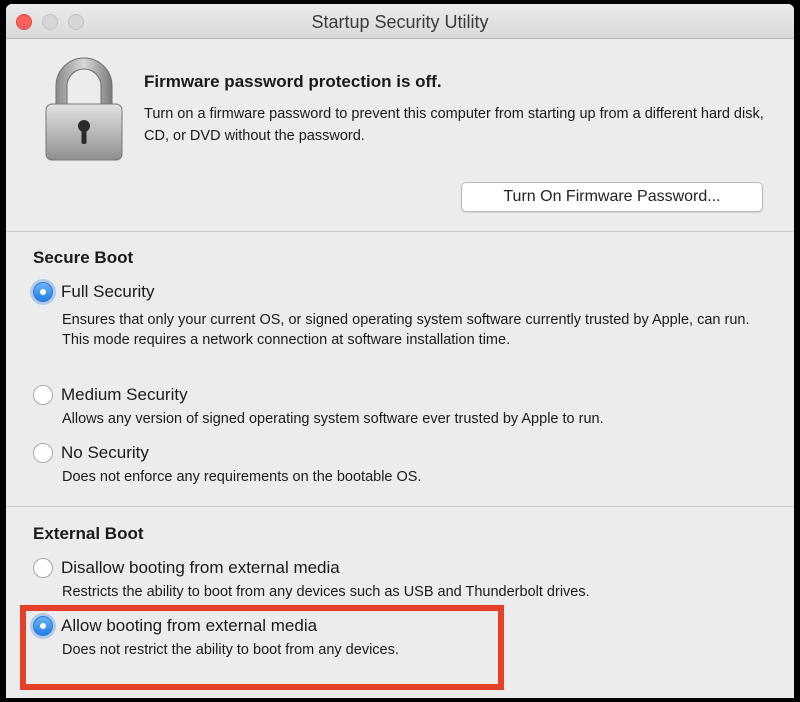  Describe the element at coordinates (83, 257) in the screenshot. I see `secure-boot-title: Secure Boot` at that location.